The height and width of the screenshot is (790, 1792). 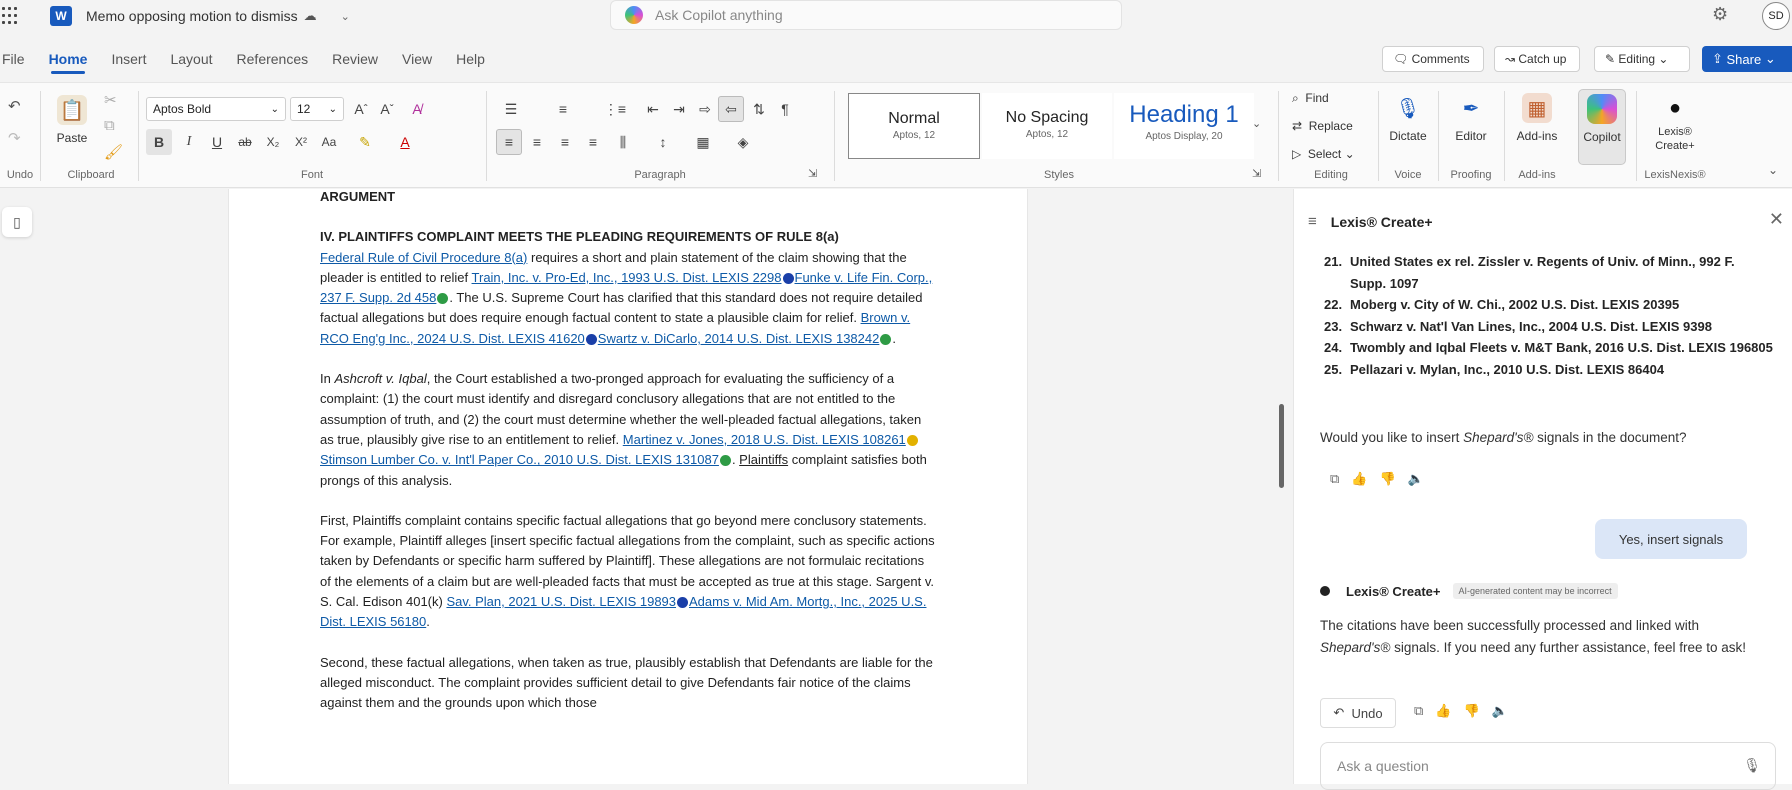 I want to click on cut-icon: ✂, so click(x=110, y=100).